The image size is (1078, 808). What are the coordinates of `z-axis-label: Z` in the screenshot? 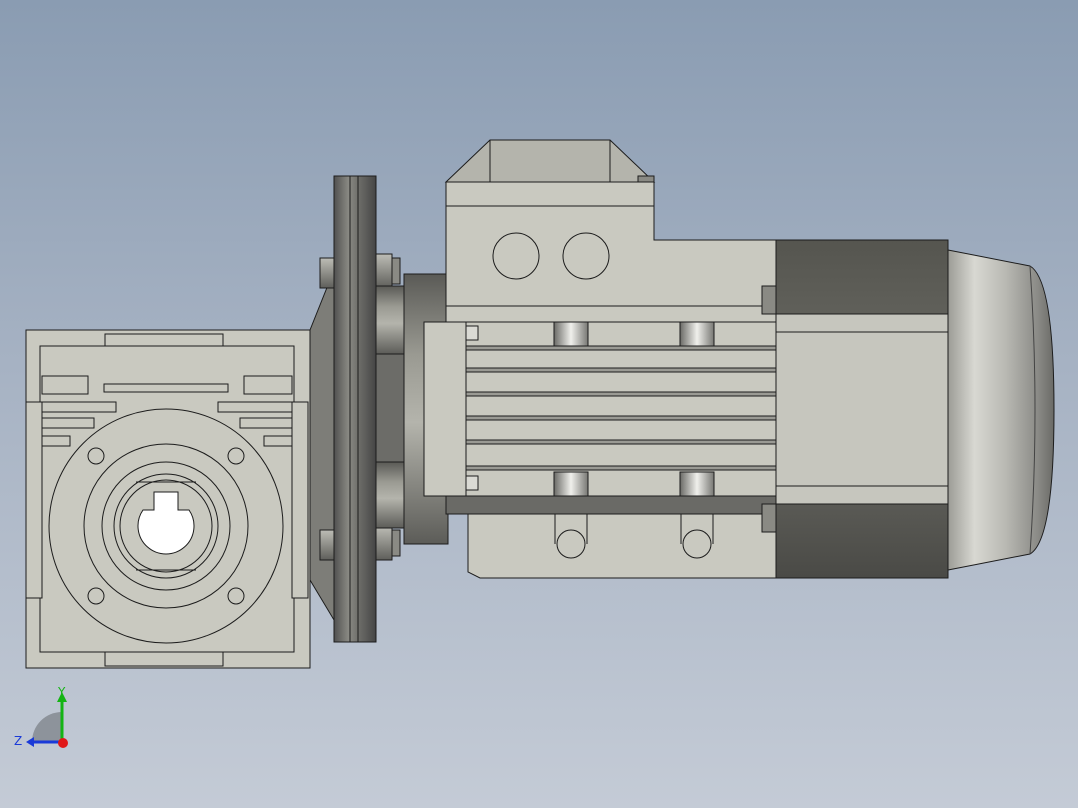 It's located at (18, 741).